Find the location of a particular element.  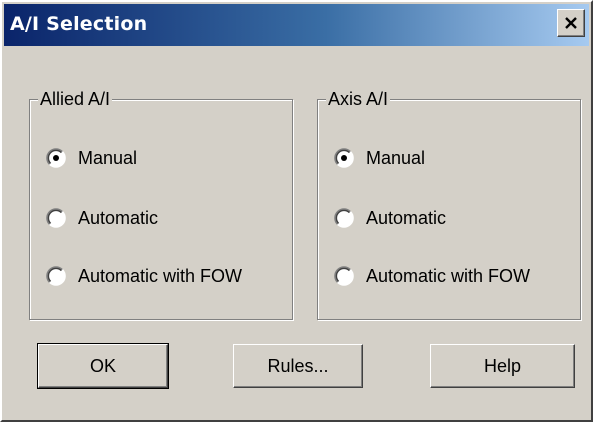

close-icon is located at coordinates (571, 23).